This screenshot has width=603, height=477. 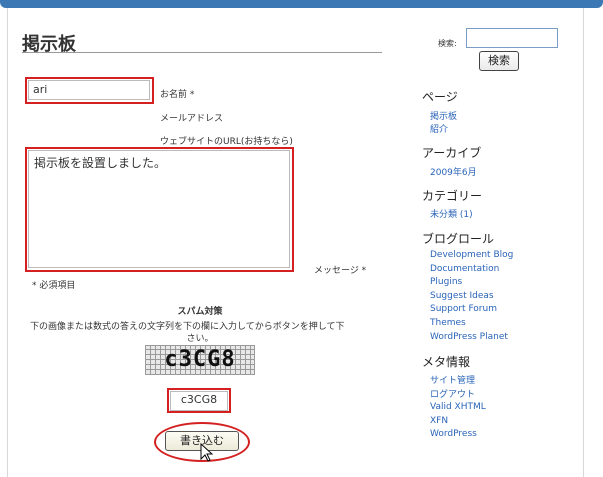 I want to click on category-link: 未分類 (1), so click(x=451, y=213).